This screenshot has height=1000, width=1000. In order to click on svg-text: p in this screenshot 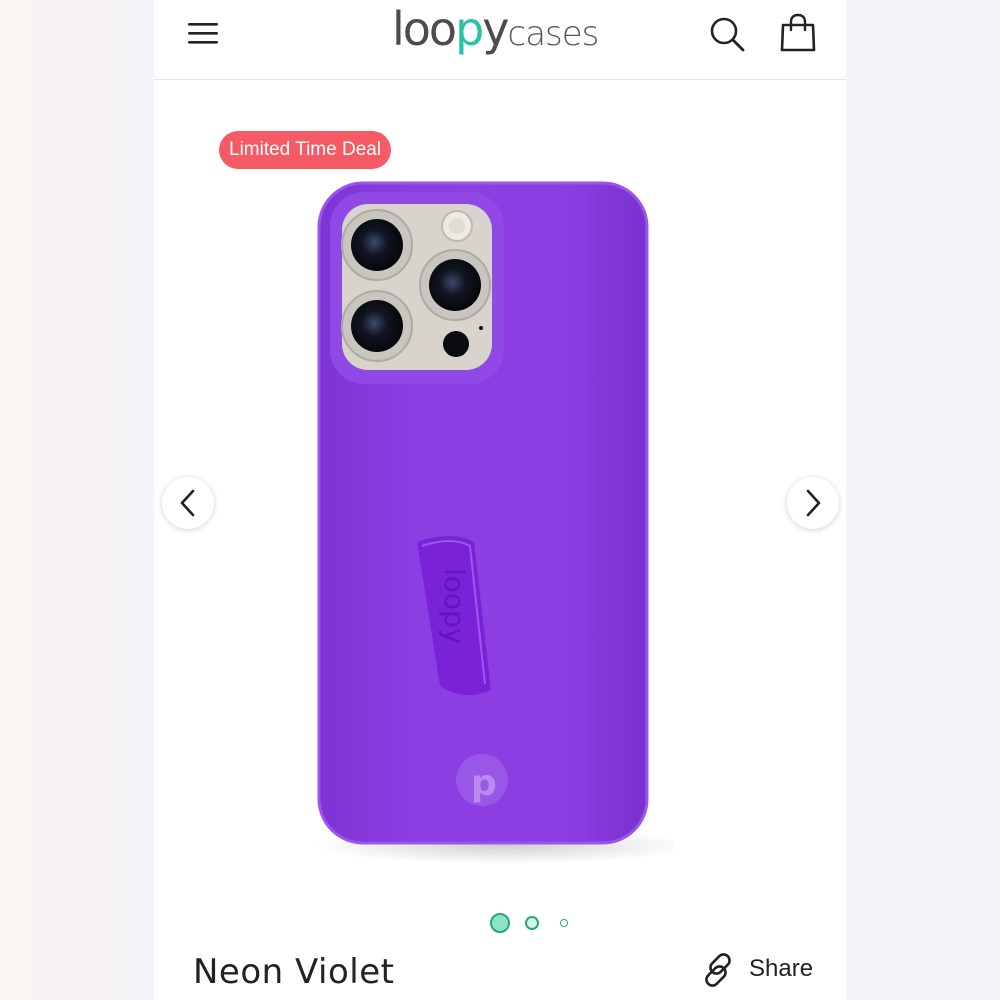, I will do `click(484, 783)`.